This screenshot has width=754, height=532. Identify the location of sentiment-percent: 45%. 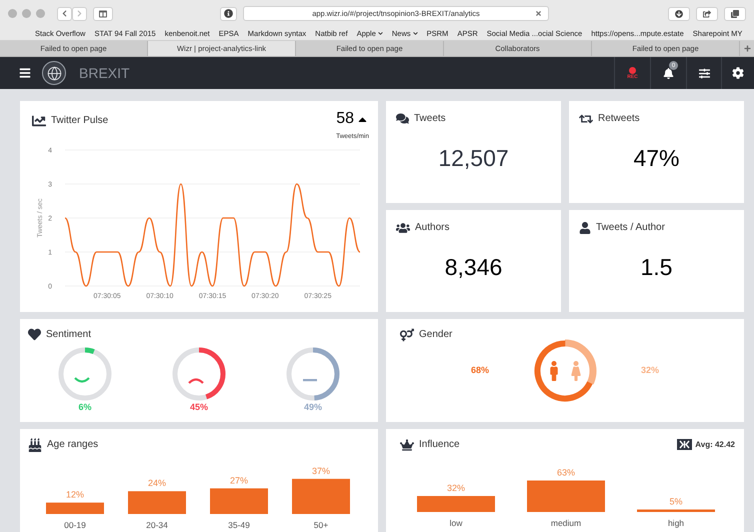
(199, 407).